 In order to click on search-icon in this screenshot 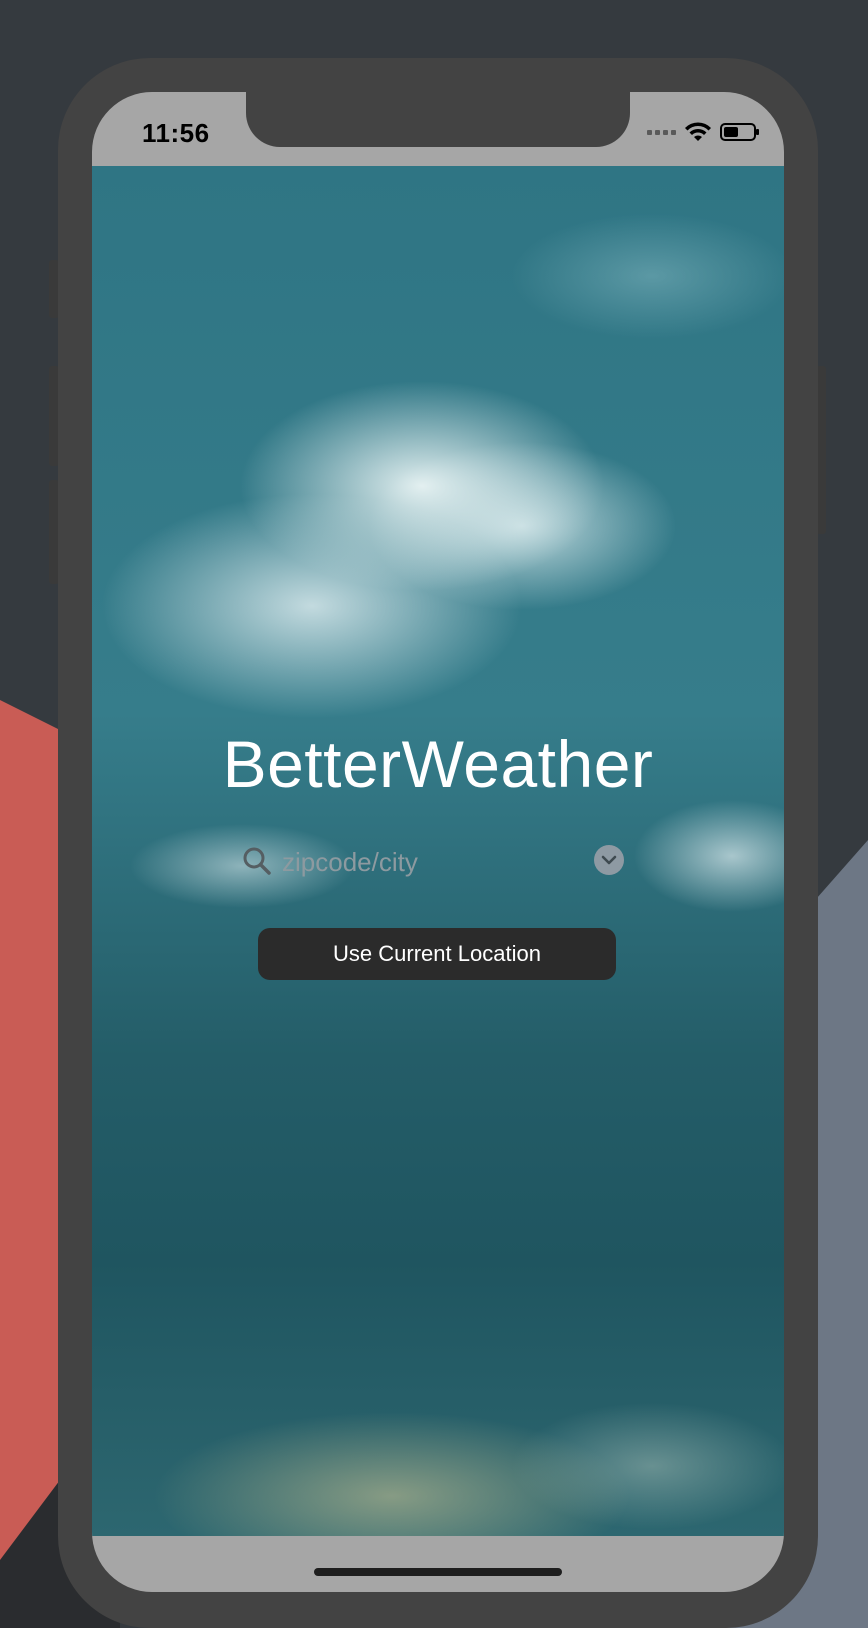, I will do `click(257, 861)`.